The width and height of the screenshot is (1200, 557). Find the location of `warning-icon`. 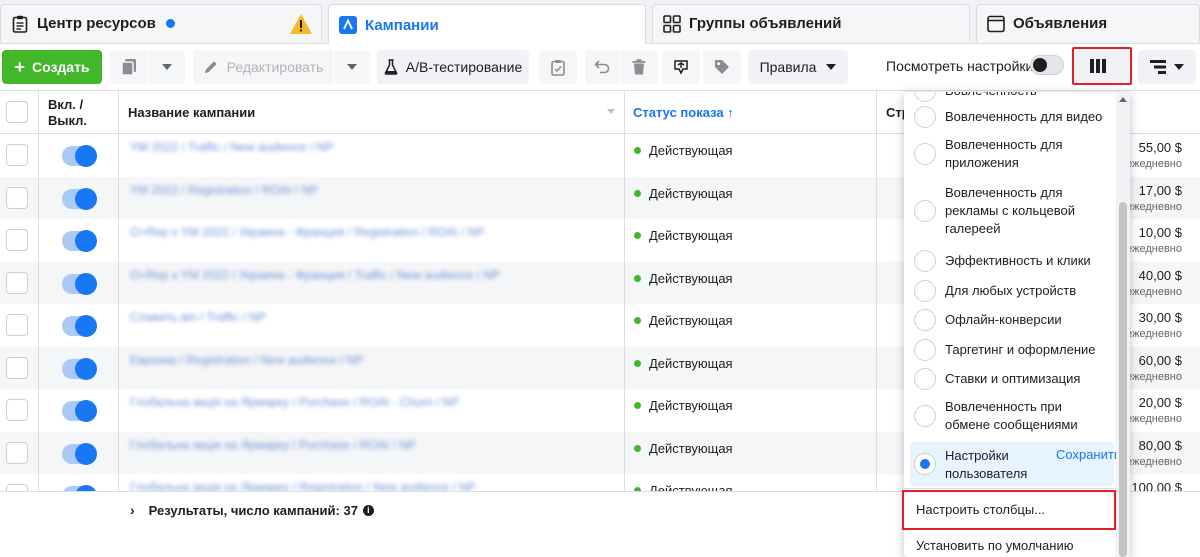

warning-icon is located at coordinates (301, 26).